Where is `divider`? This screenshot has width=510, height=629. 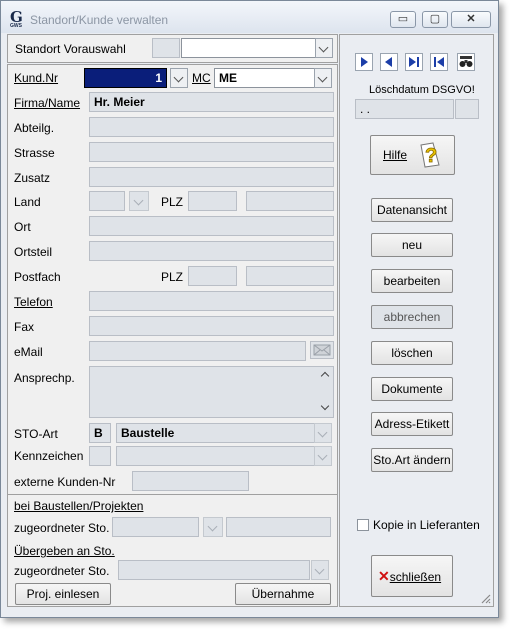 divider is located at coordinates (172, 494).